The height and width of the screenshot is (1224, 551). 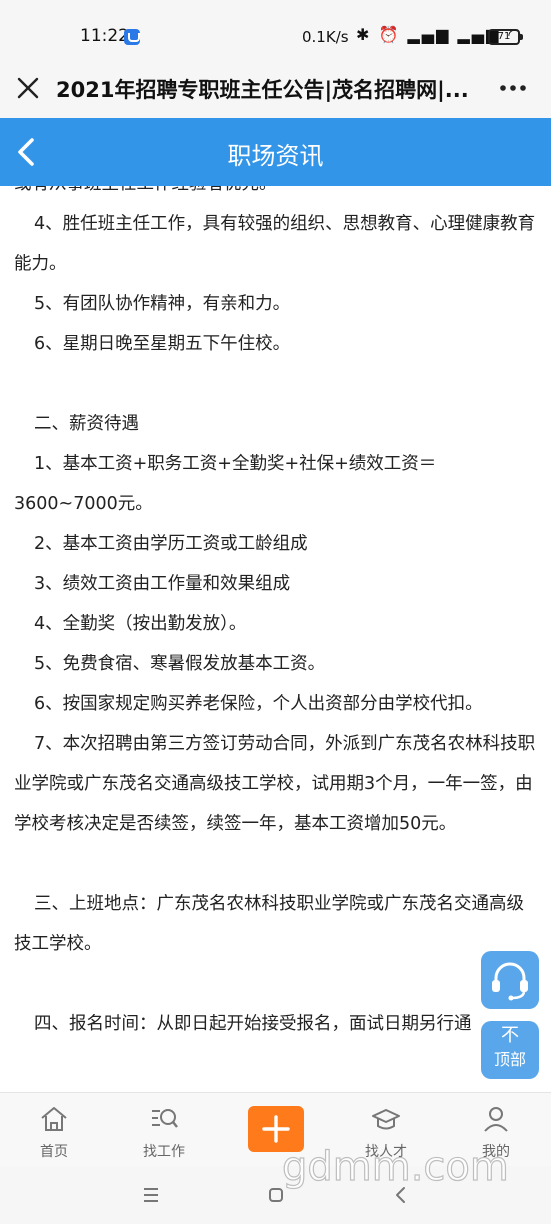 What do you see at coordinates (162, 584) in the screenshot?
I see `article-paragraph: 3、绩效工资由工作量和效果组成` at bounding box center [162, 584].